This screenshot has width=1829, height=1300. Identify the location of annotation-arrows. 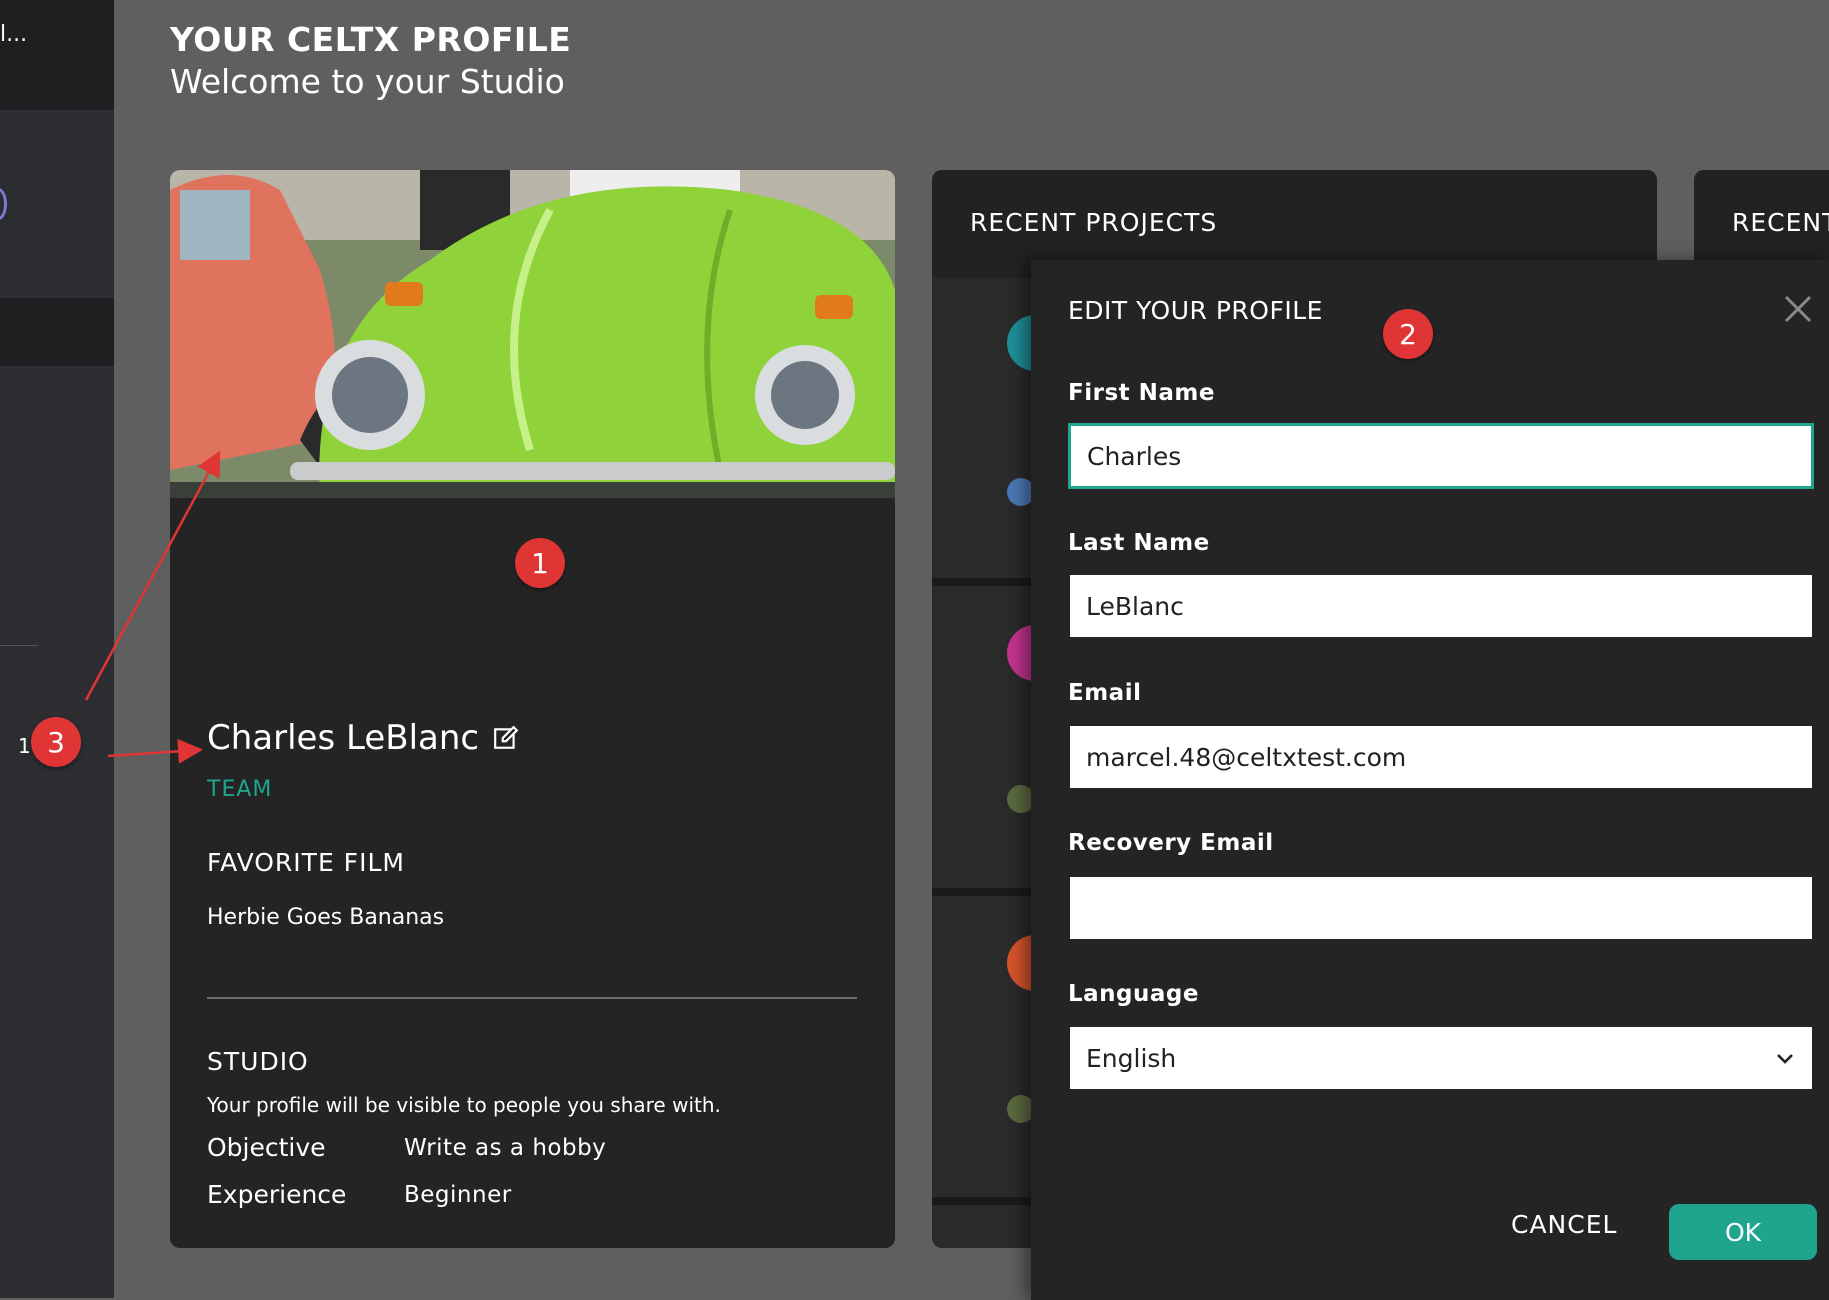
(152, 607).